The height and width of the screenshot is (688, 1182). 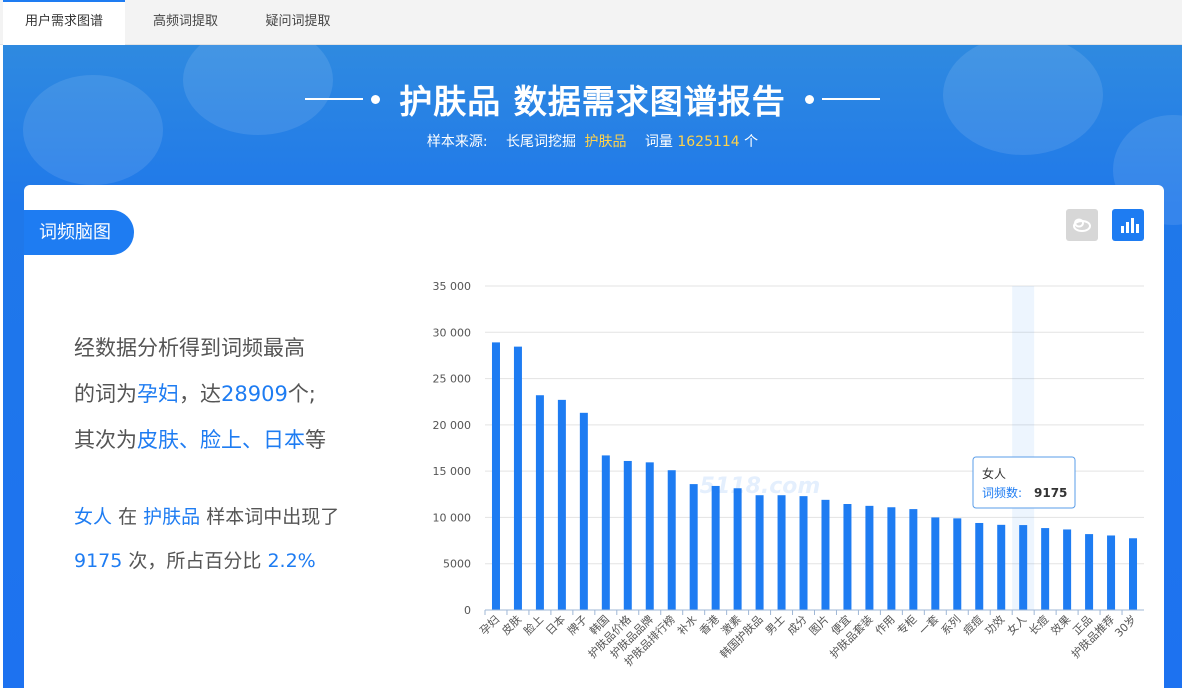 I want to click on tooltip-title: 女人, so click(x=994, y=473).